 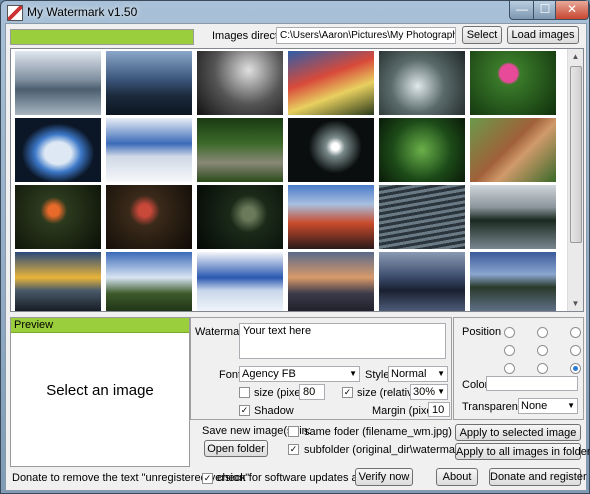 What do you see at coordinates (482, 35) in the screenshot?
I see `select-directory-button: Select` at bounding box center [482, 35].